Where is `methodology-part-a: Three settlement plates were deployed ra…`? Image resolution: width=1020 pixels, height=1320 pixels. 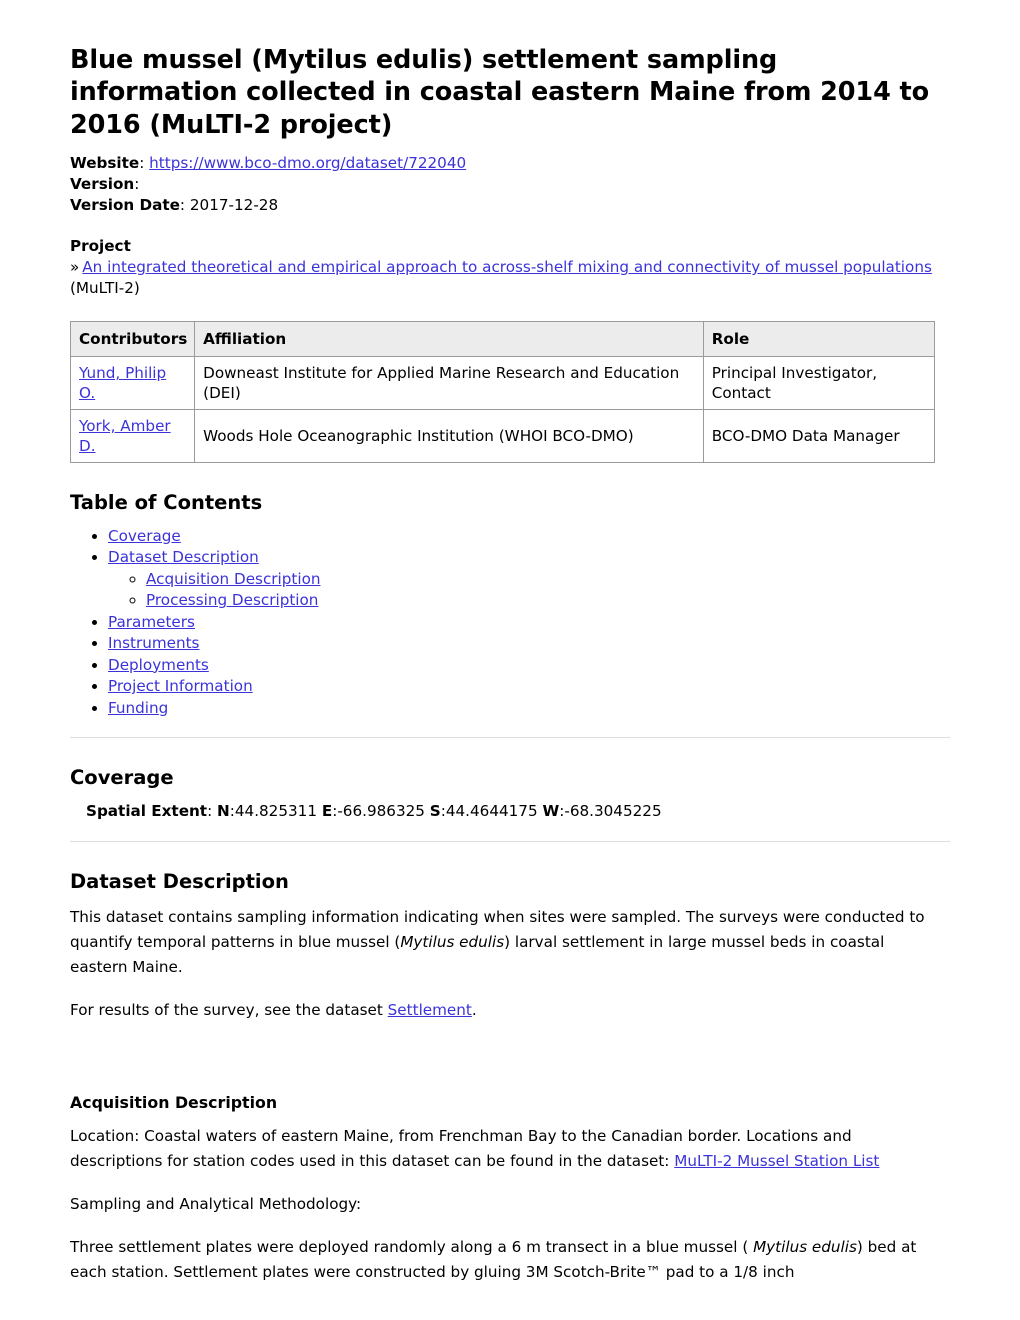 methodology-part-a: Three settlement plates were deployed ra… is located at coordinates (412, 1247).